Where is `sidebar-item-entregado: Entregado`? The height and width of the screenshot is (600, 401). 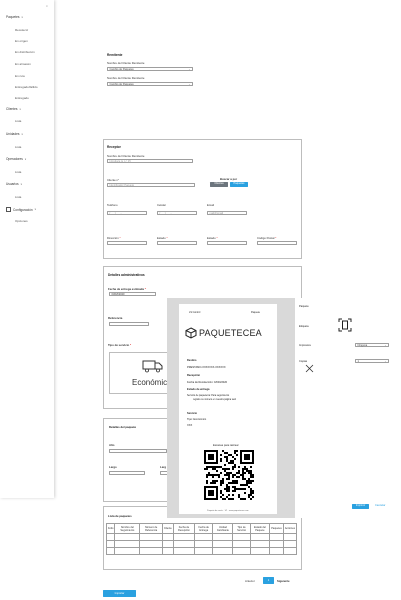
sidebar-item-entregado: Entregado is located at coordinates (22, 98).